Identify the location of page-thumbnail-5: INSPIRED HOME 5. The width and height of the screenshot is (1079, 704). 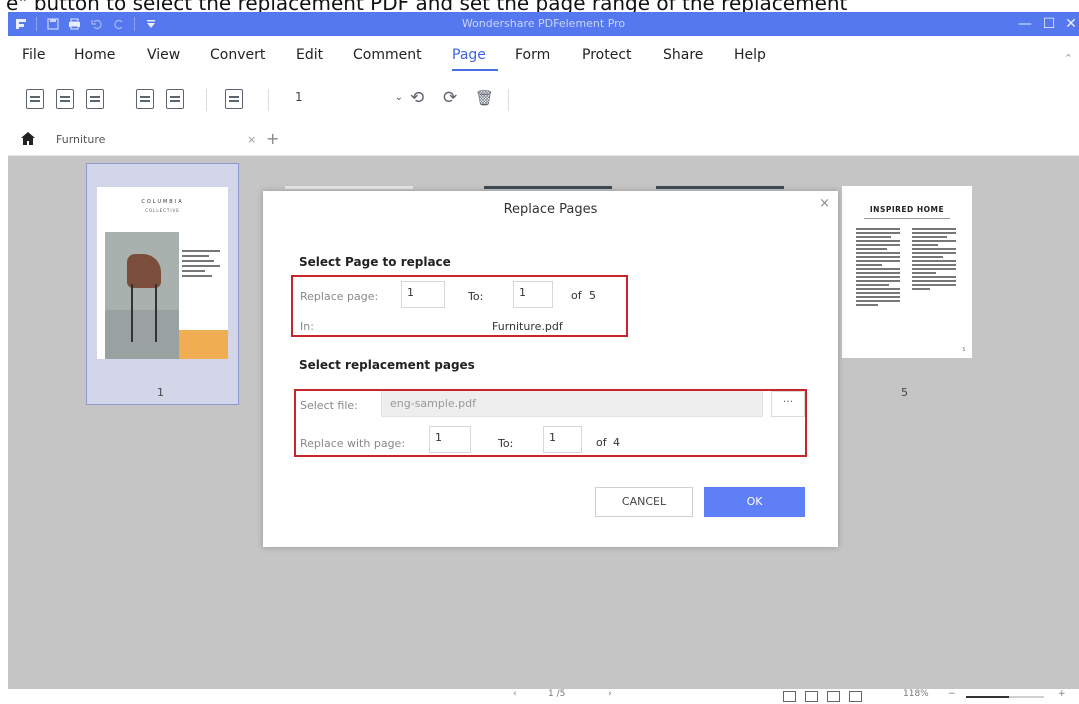
(907, 272).